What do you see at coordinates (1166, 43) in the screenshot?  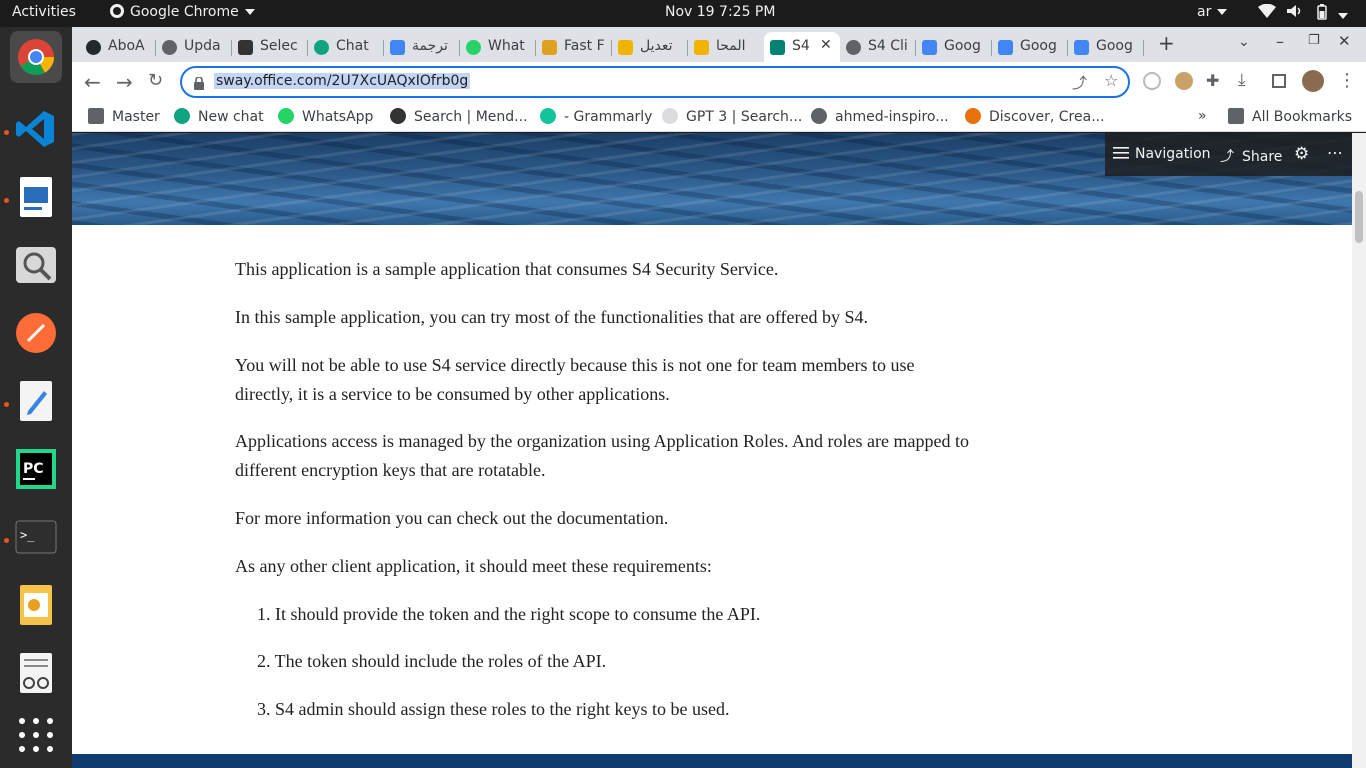 I see `new-tab-button: +` at bounding box center [1166, 43].